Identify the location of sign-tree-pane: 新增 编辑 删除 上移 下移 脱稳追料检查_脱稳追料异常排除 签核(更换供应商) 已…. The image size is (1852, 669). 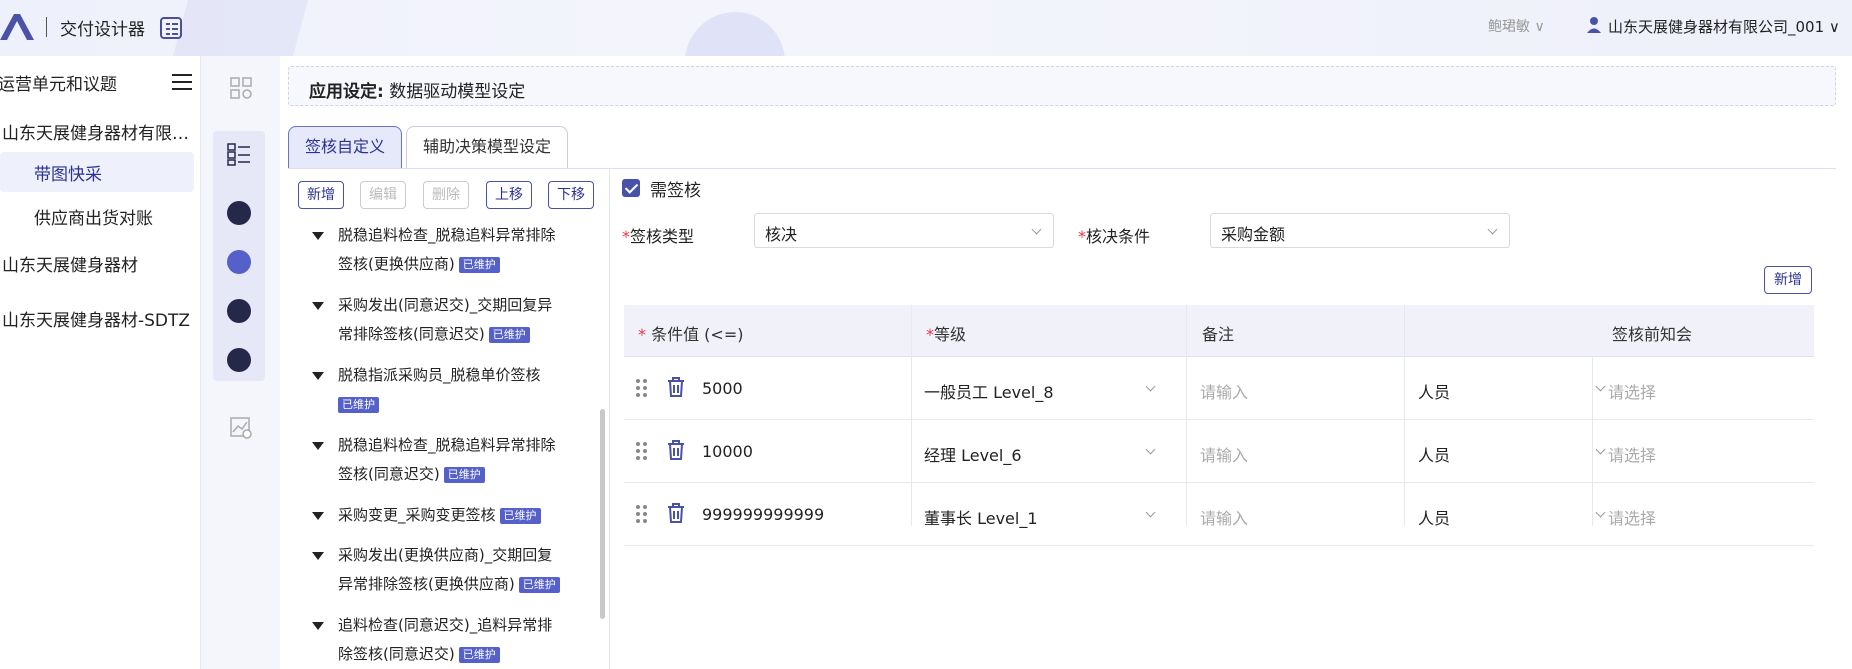
(449, 419).